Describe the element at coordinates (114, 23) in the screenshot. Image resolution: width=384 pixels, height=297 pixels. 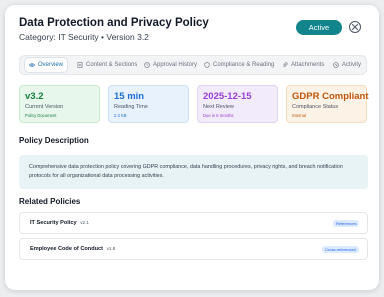
I see `modal-title: Data Protection and Privacy Policy` at that location.